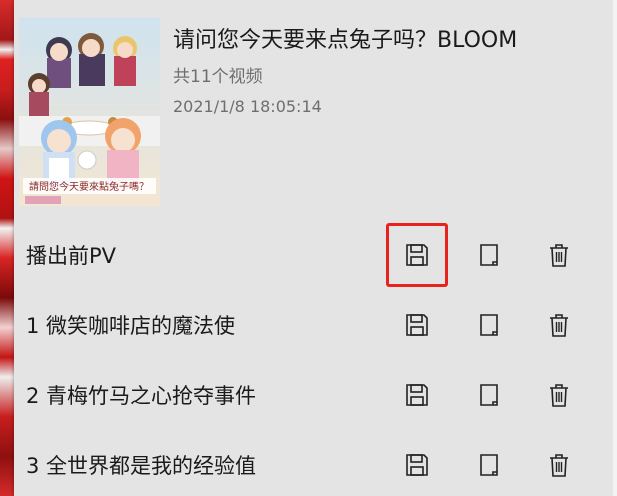 Image resolution: width=617 pixels, height=496 pixels. I want to click on episode-row: 播出前PV, so click(313, 255).